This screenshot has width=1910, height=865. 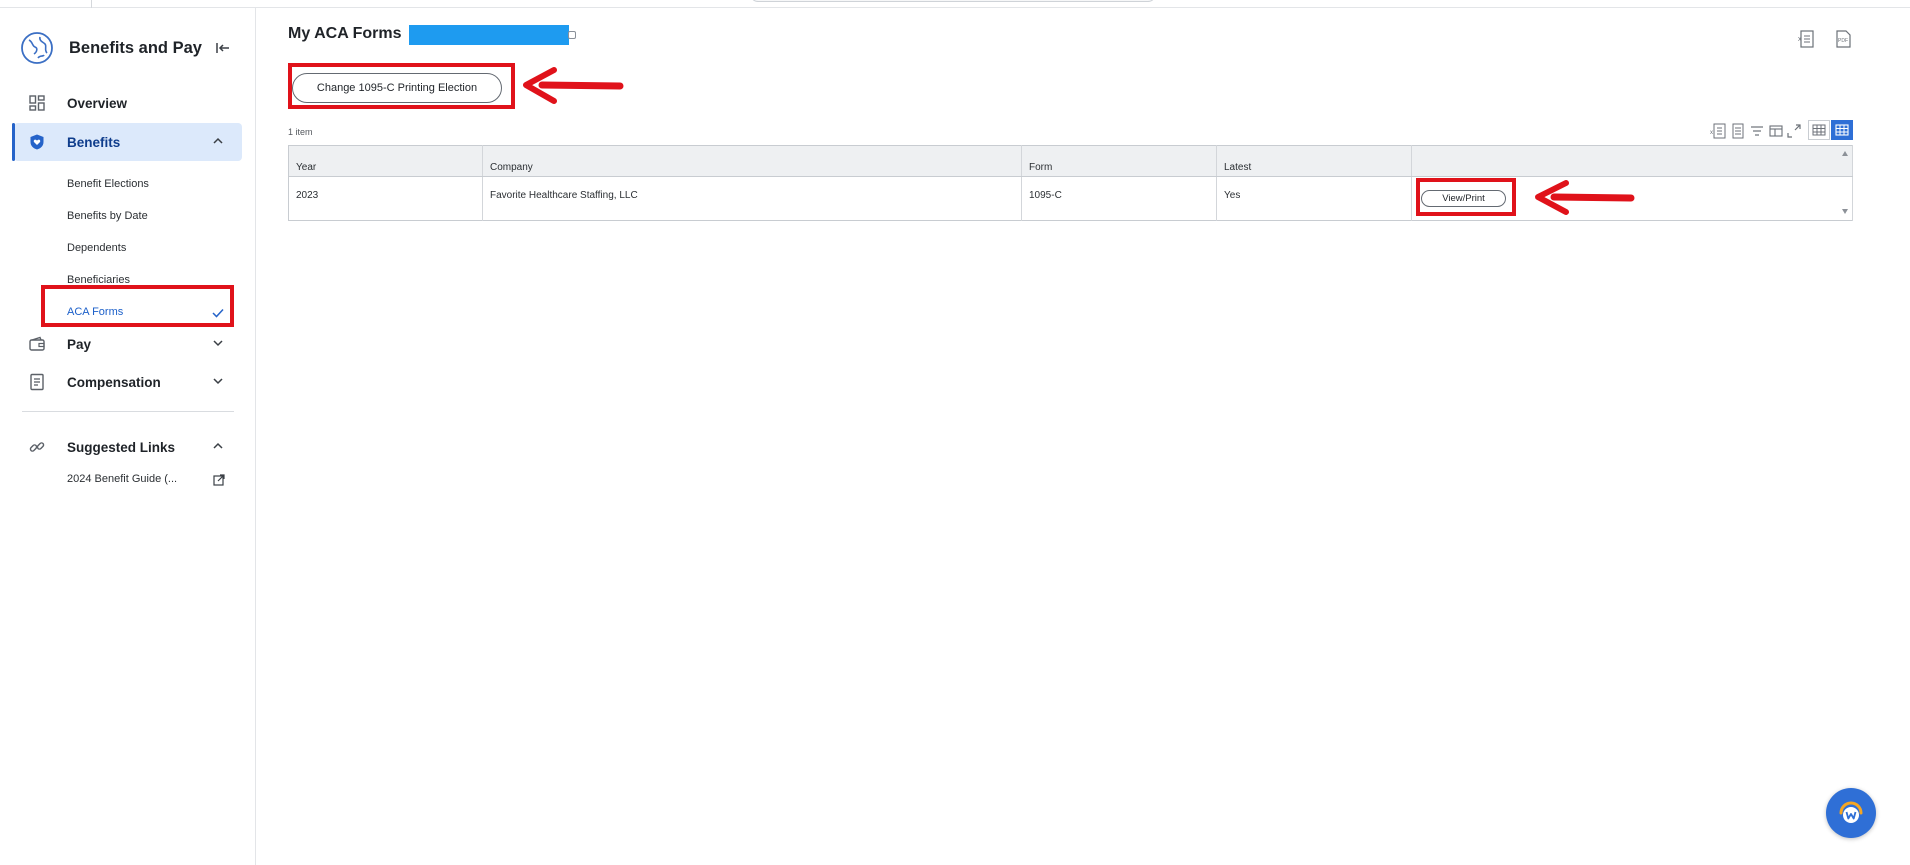 I want to click on globe-icon, so click(x=37, y=48).